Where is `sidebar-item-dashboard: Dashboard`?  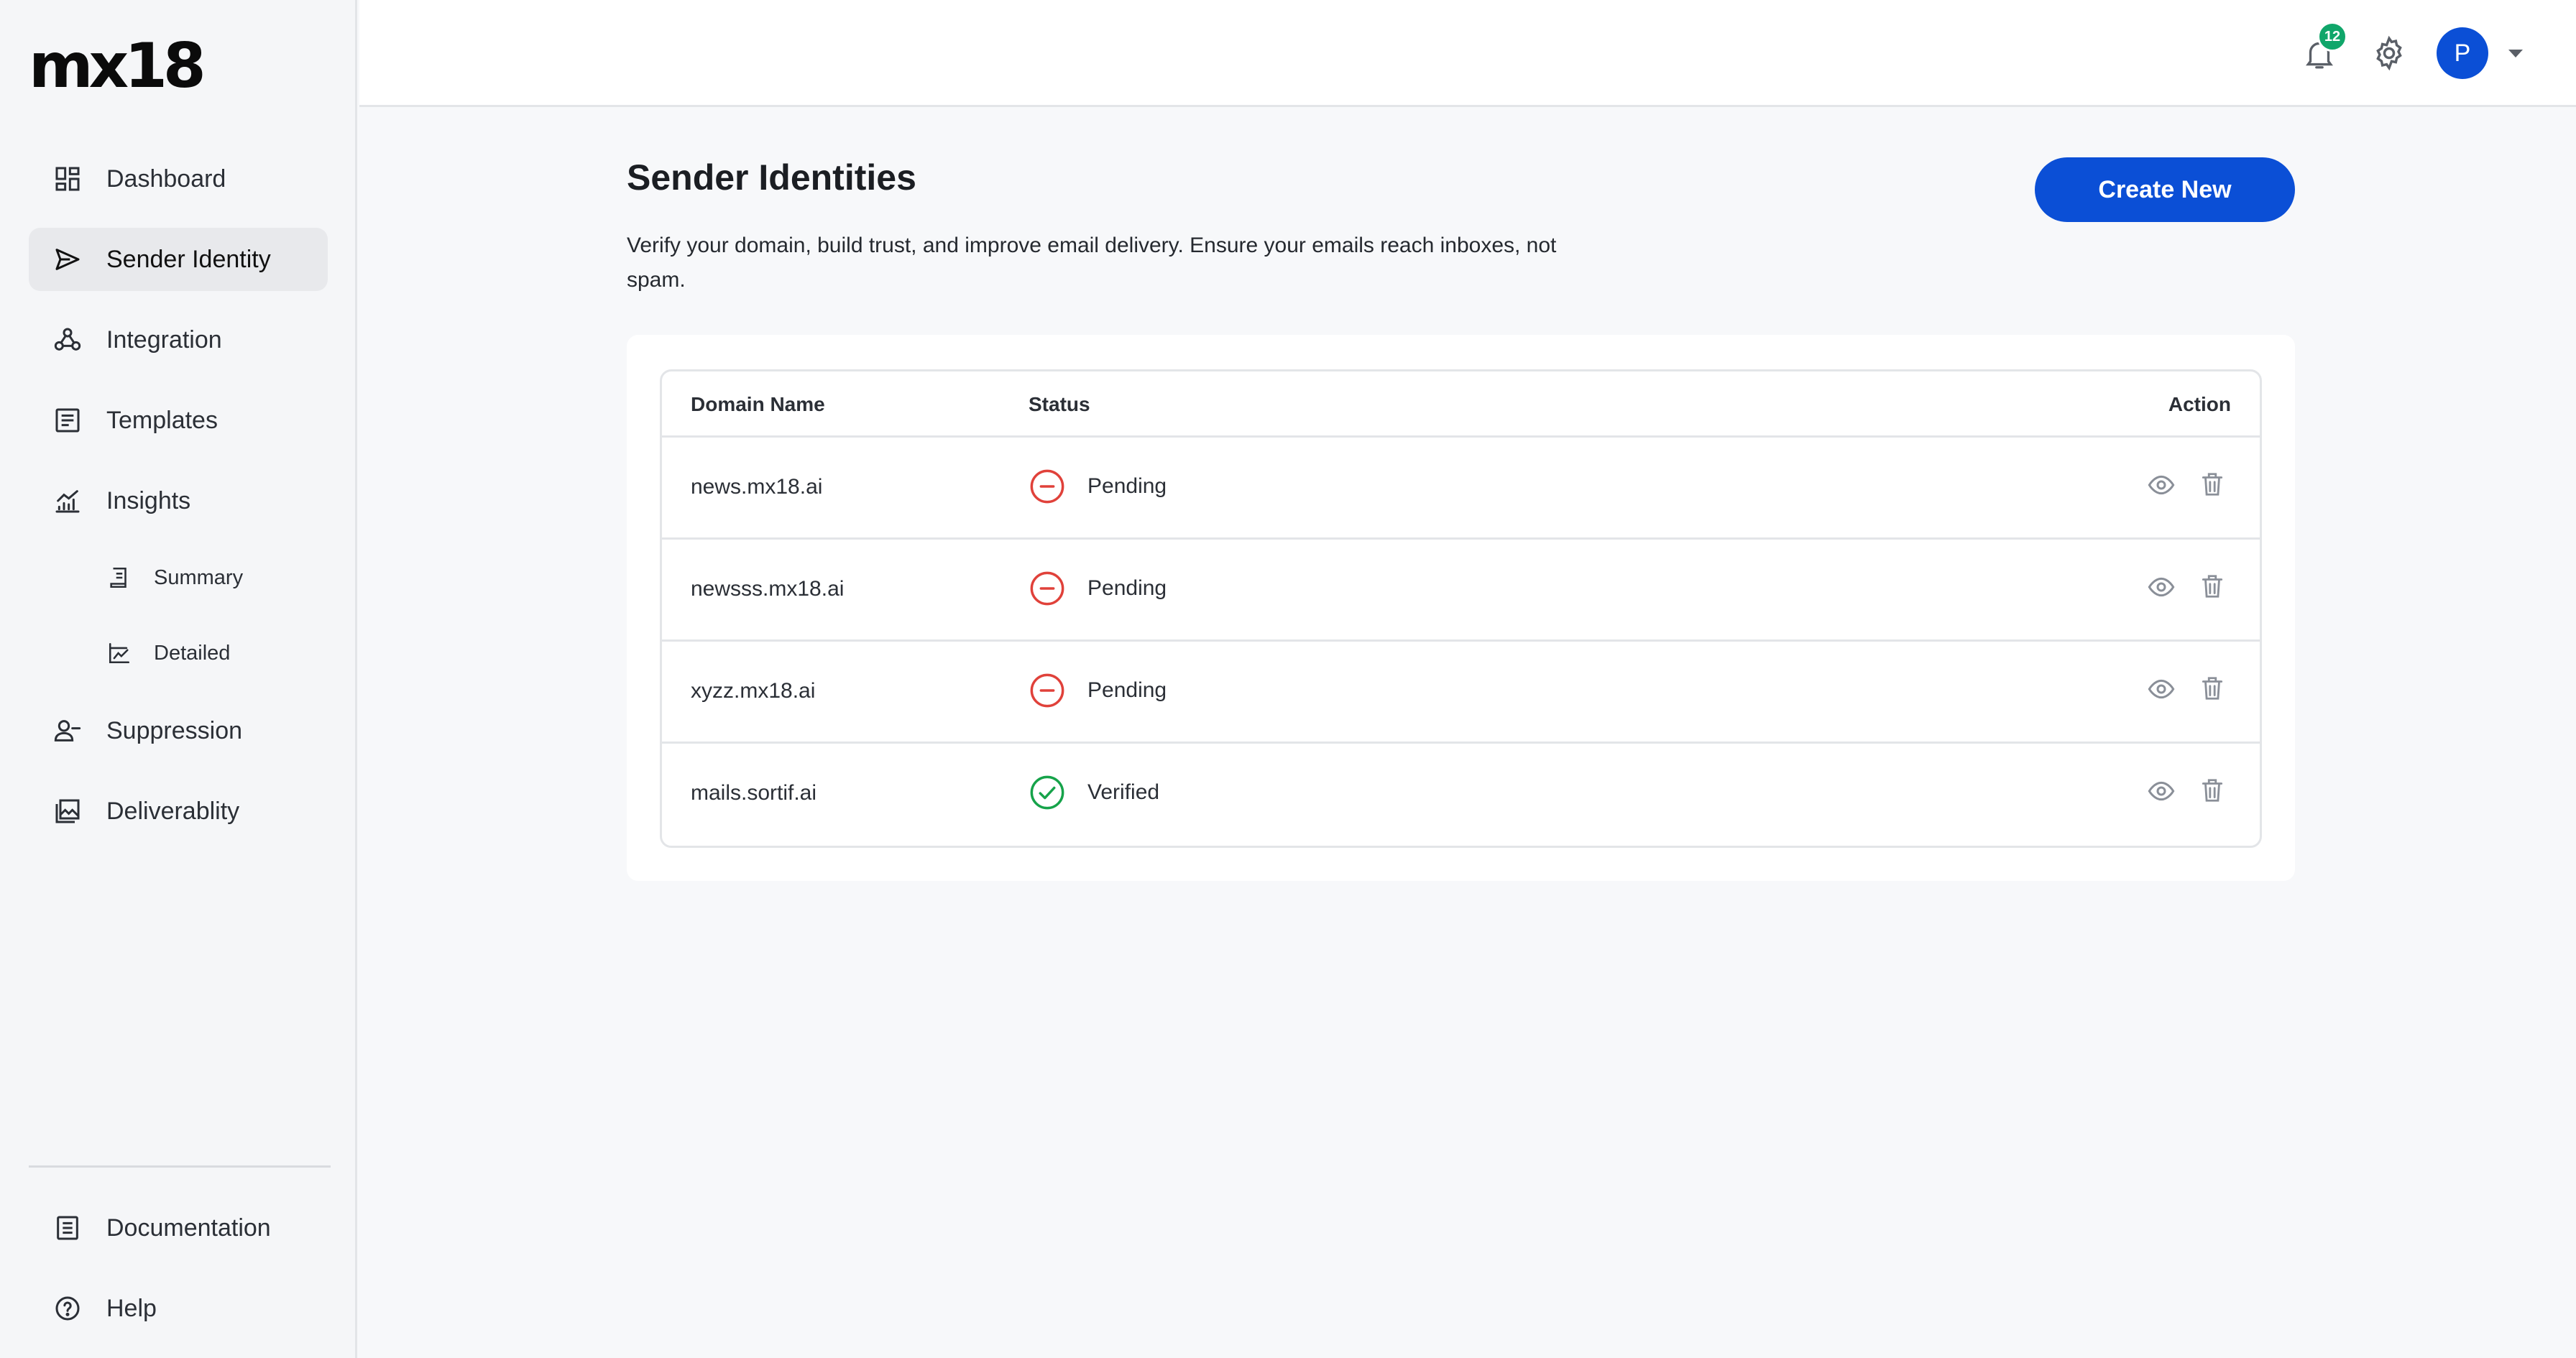
sidebar-item-dashboard: Dashboard is located at coordinates (178, 179).